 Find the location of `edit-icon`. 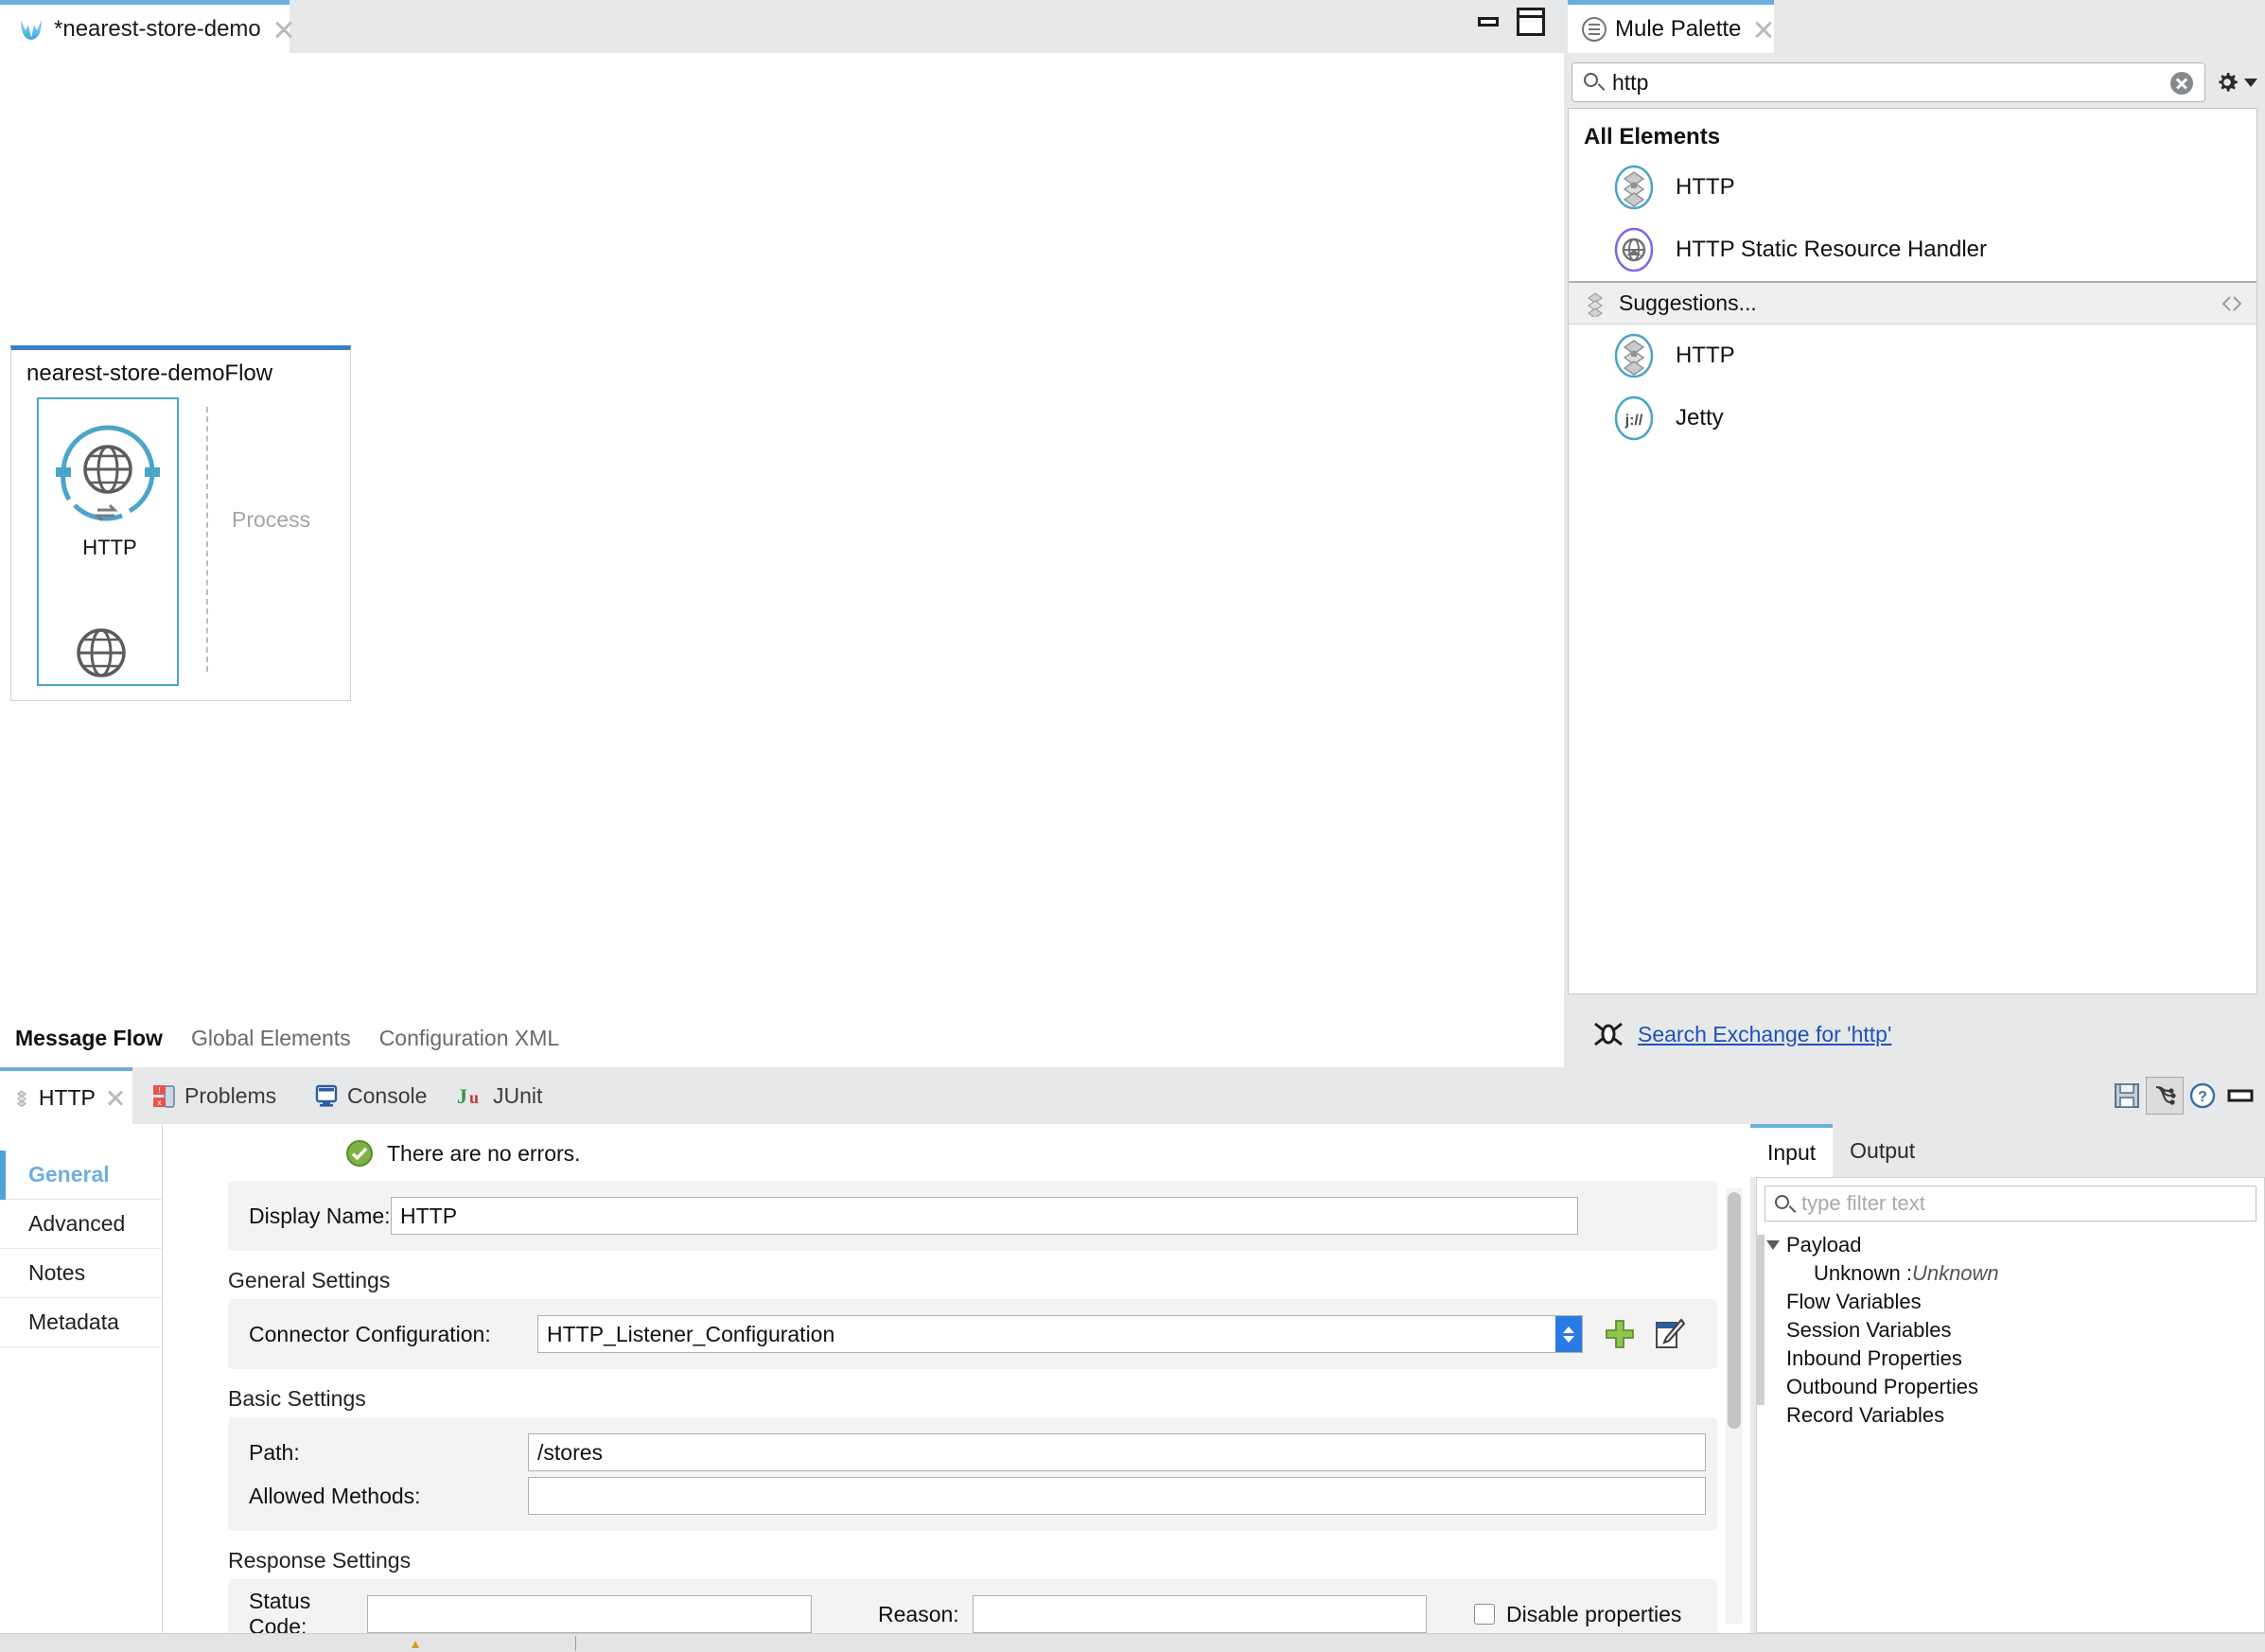

edit-icon is located at coordinates (1669, 1334).